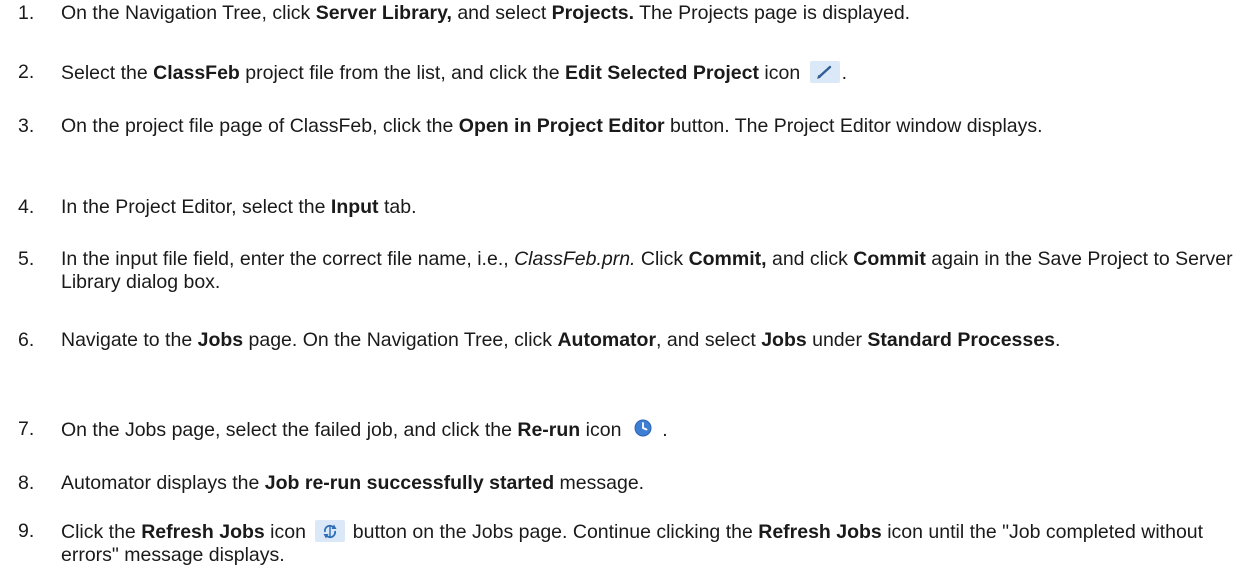 The width and height of the screenshot is (1257, 567). Describe the element at coordinates (397, 207) in the screenshot. I see `text-run: tab.` at that location.